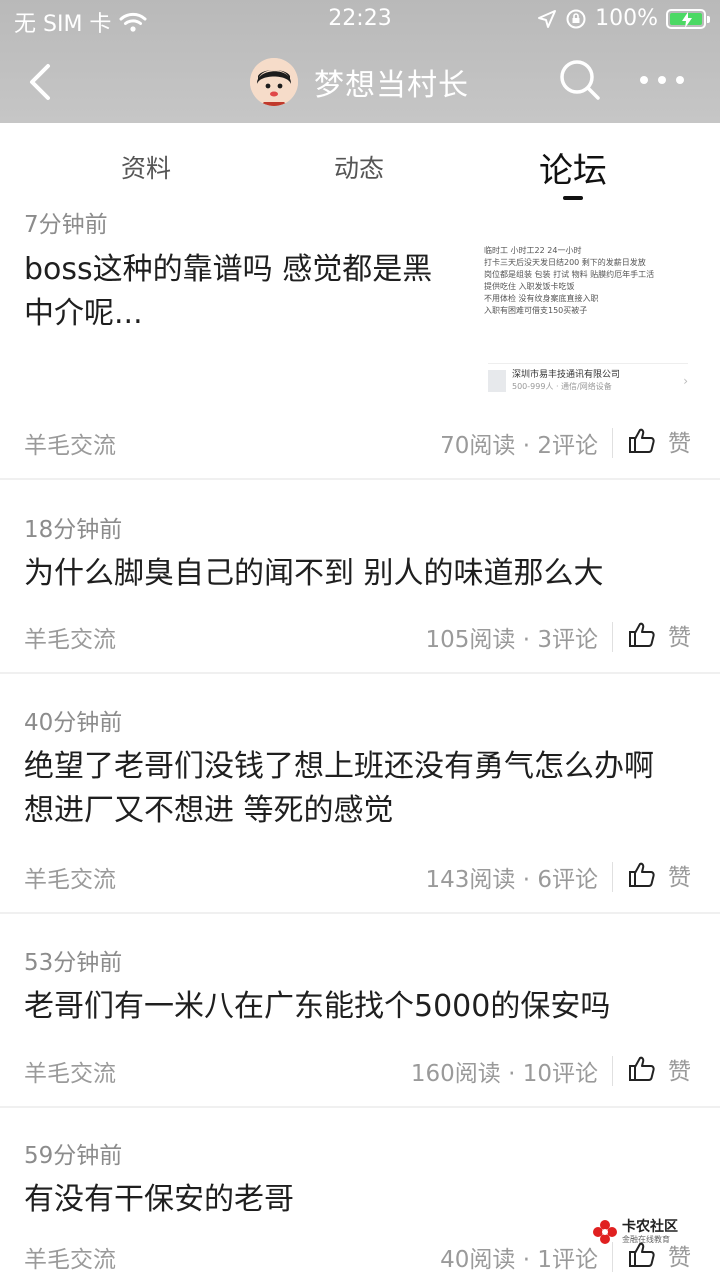 Image resolution: width=720 pixels, height=1280 pixels. What do you see at coordinates (662, 80) in the screenshot?
I see `more-button` at bounding box center [662, 80].